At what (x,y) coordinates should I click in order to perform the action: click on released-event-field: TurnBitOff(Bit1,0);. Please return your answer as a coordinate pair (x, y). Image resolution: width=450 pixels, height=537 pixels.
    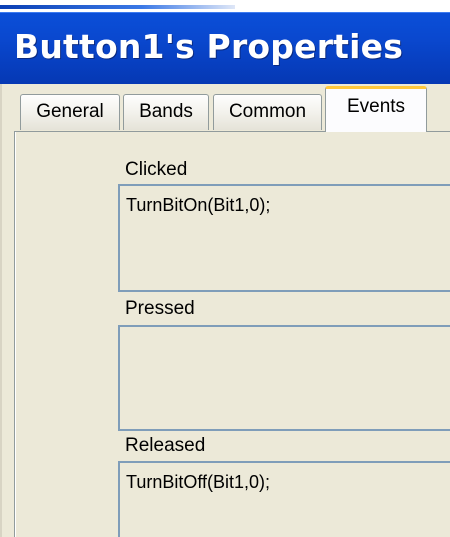
    Looking at the image, I should click on (284, 499).